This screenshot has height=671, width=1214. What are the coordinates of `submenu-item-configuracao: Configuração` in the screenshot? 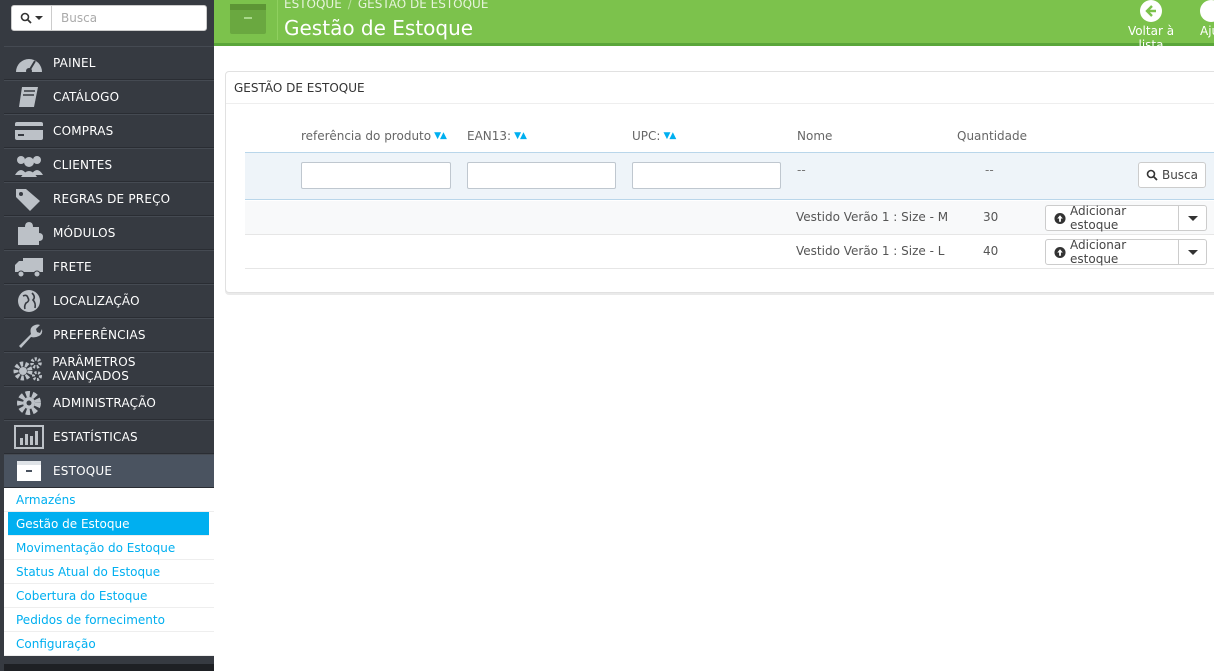 It's located at (109, 644).